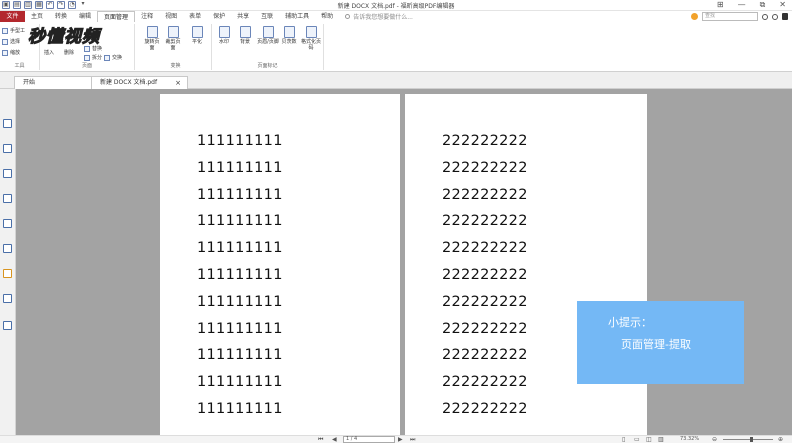 This screenshot has width=792, height=443. Describe the element at coordinates (7, 223) in the screenshot. I see `attachments-panel-icon` at that location.